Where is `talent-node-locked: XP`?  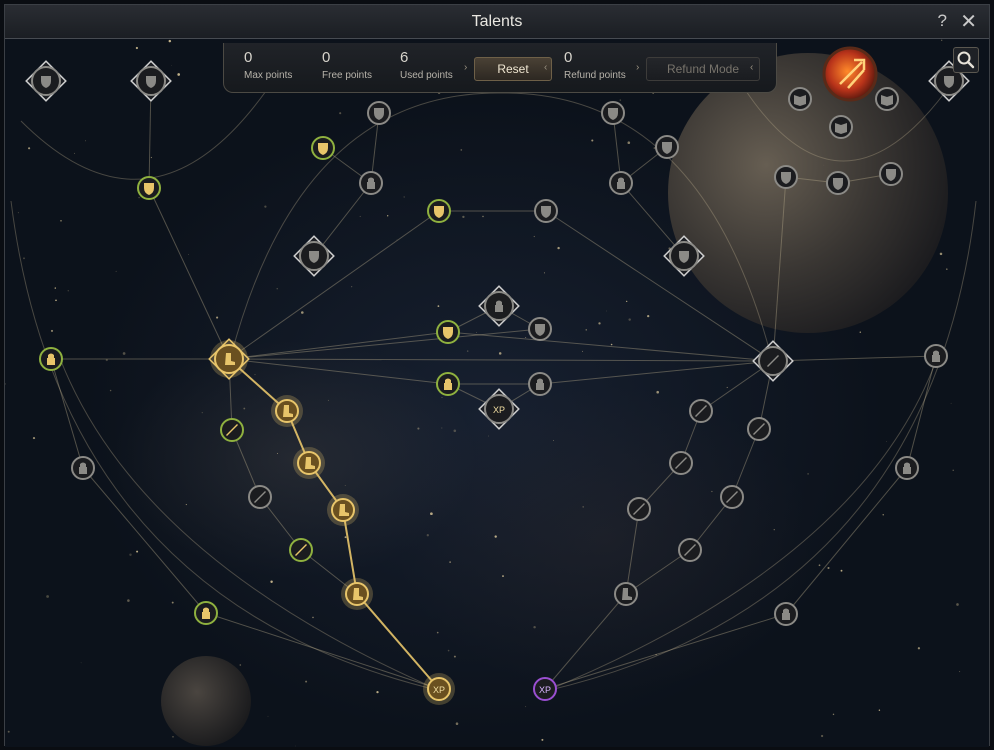
talent-node-locked: XP is located at coordinates (499, 409).